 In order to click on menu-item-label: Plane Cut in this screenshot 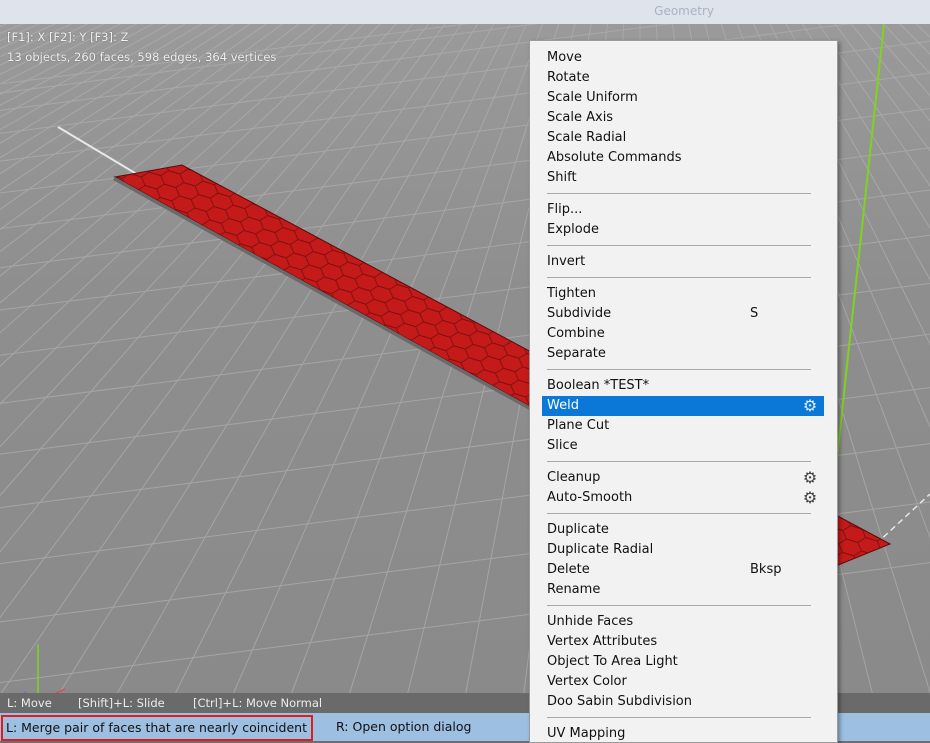, I will do `click(578, 425)`.